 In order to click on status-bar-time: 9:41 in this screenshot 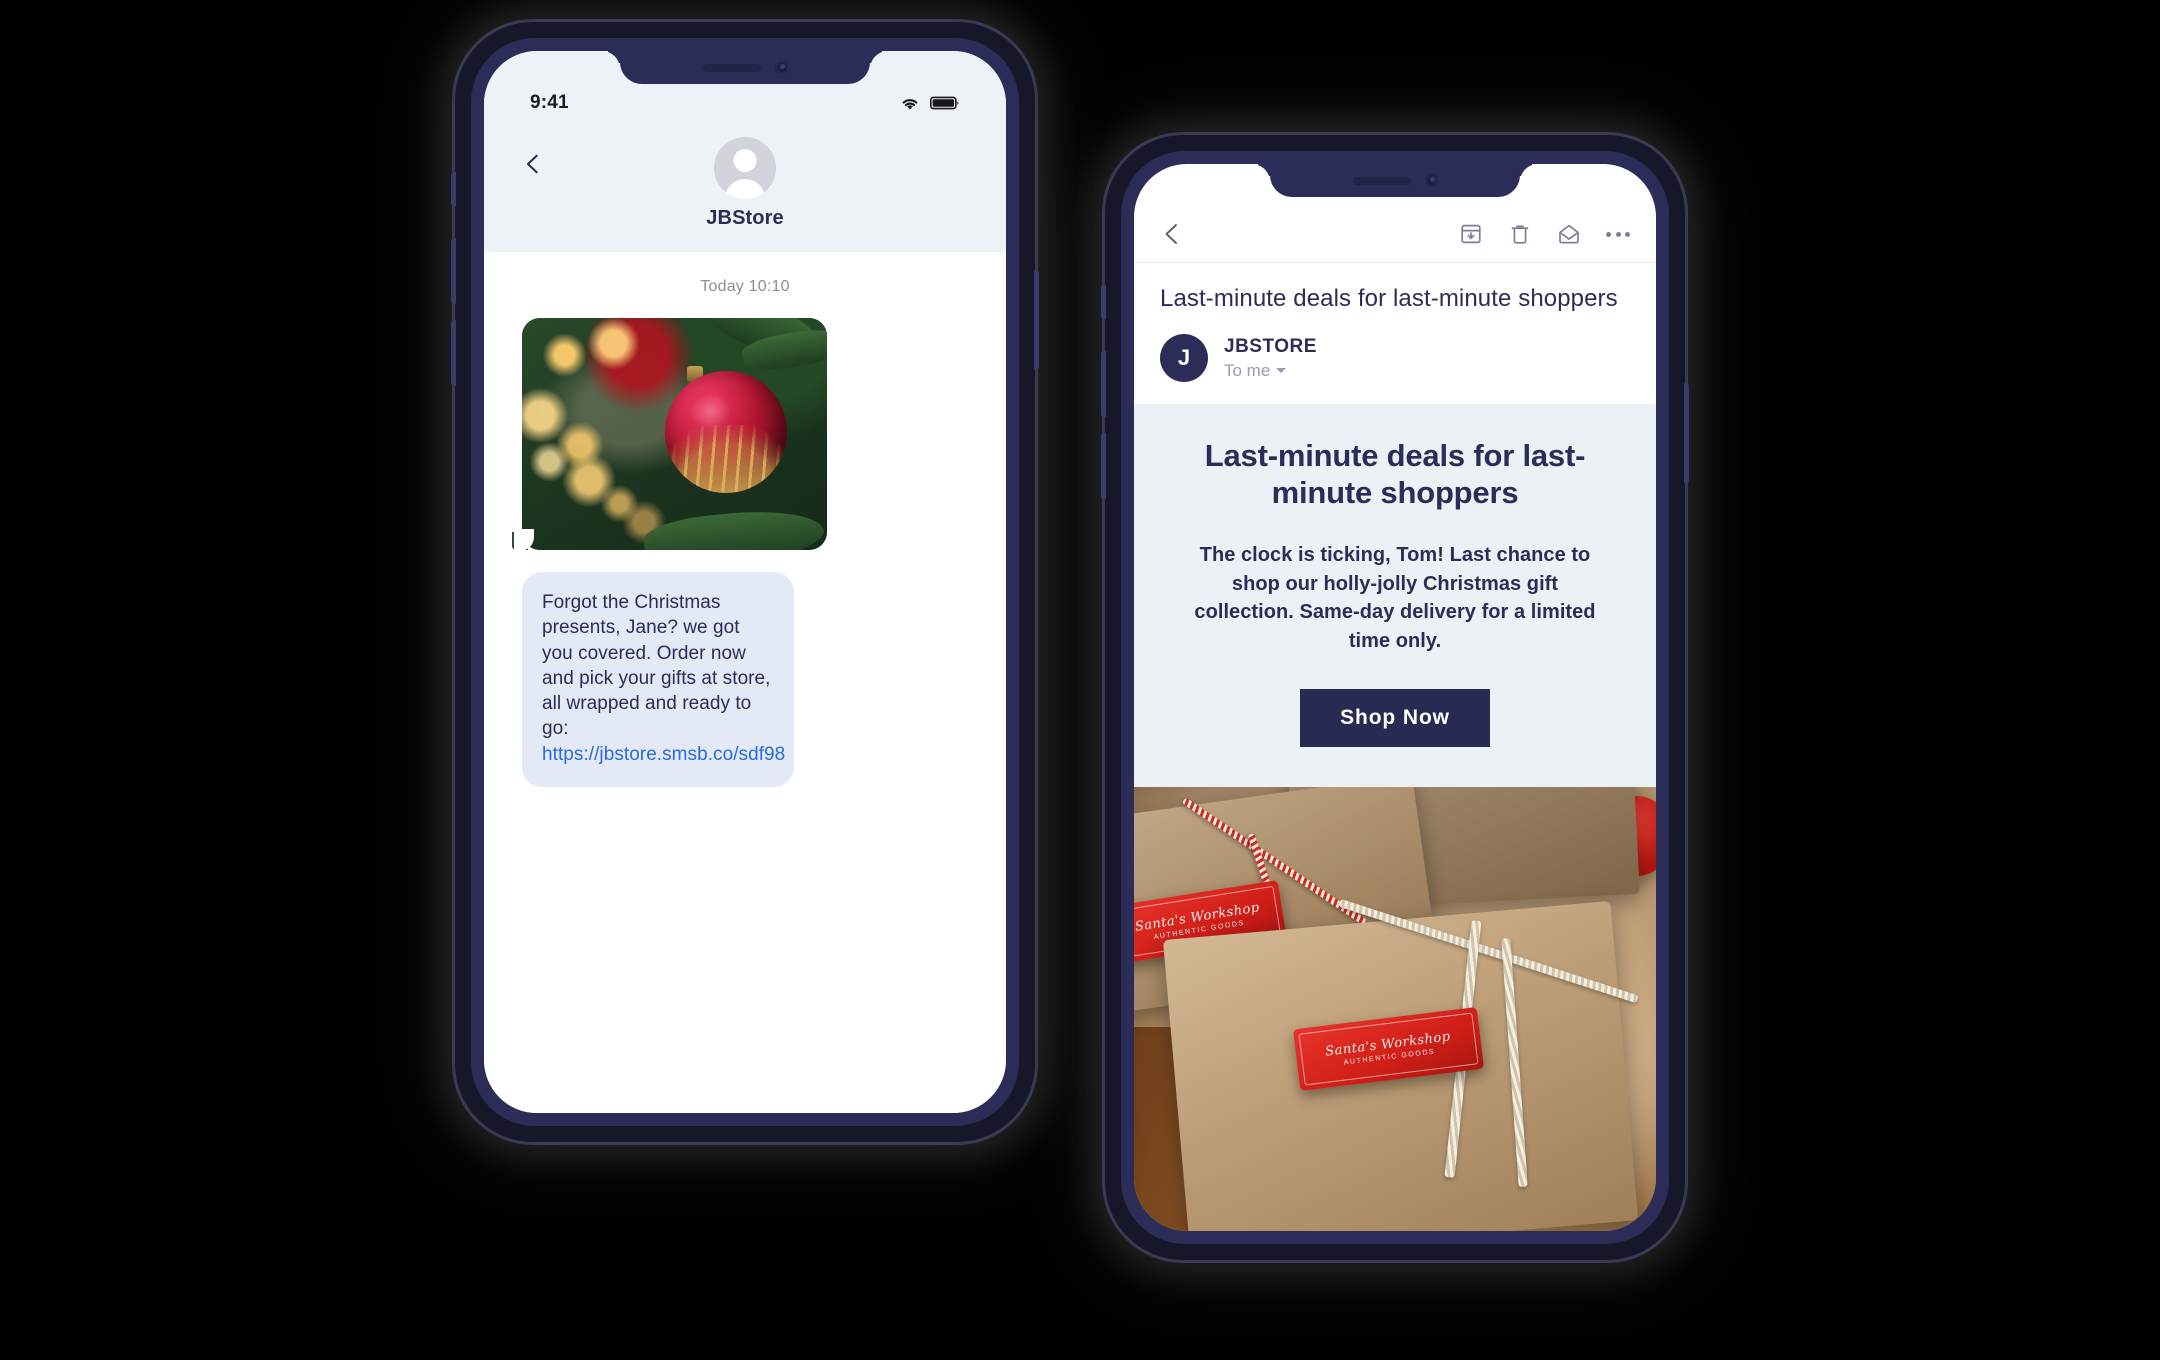, I will do `click(549, 102)`.